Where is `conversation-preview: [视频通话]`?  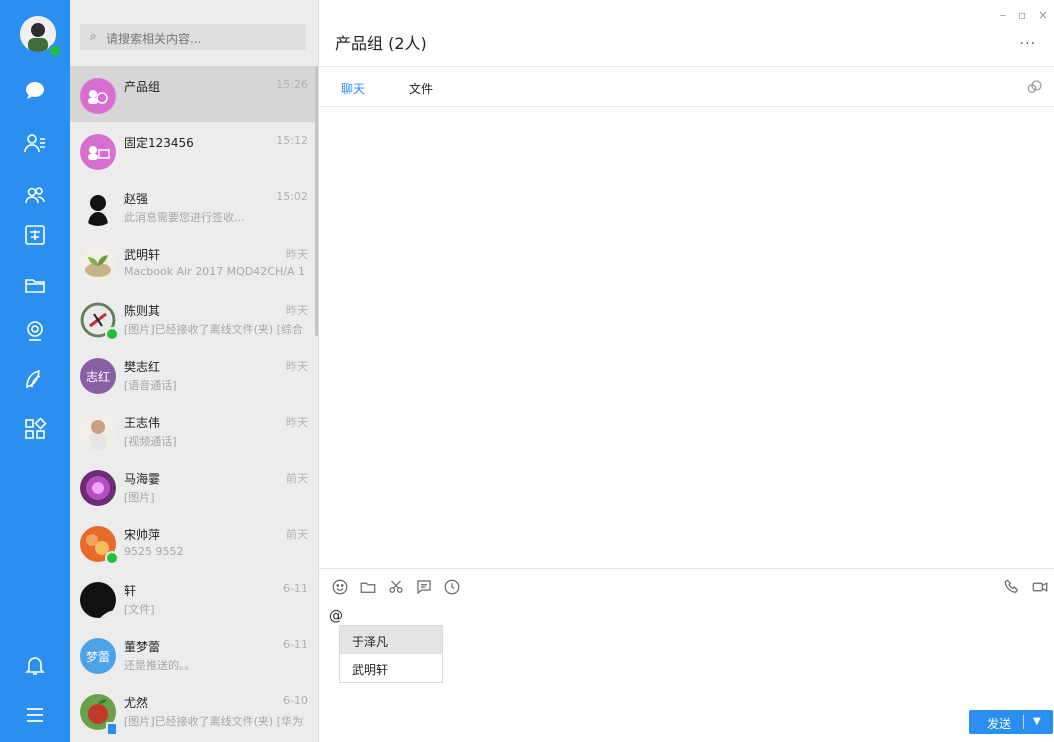
conversation-preview: [视频通话] is located at coordinates (150, 441).